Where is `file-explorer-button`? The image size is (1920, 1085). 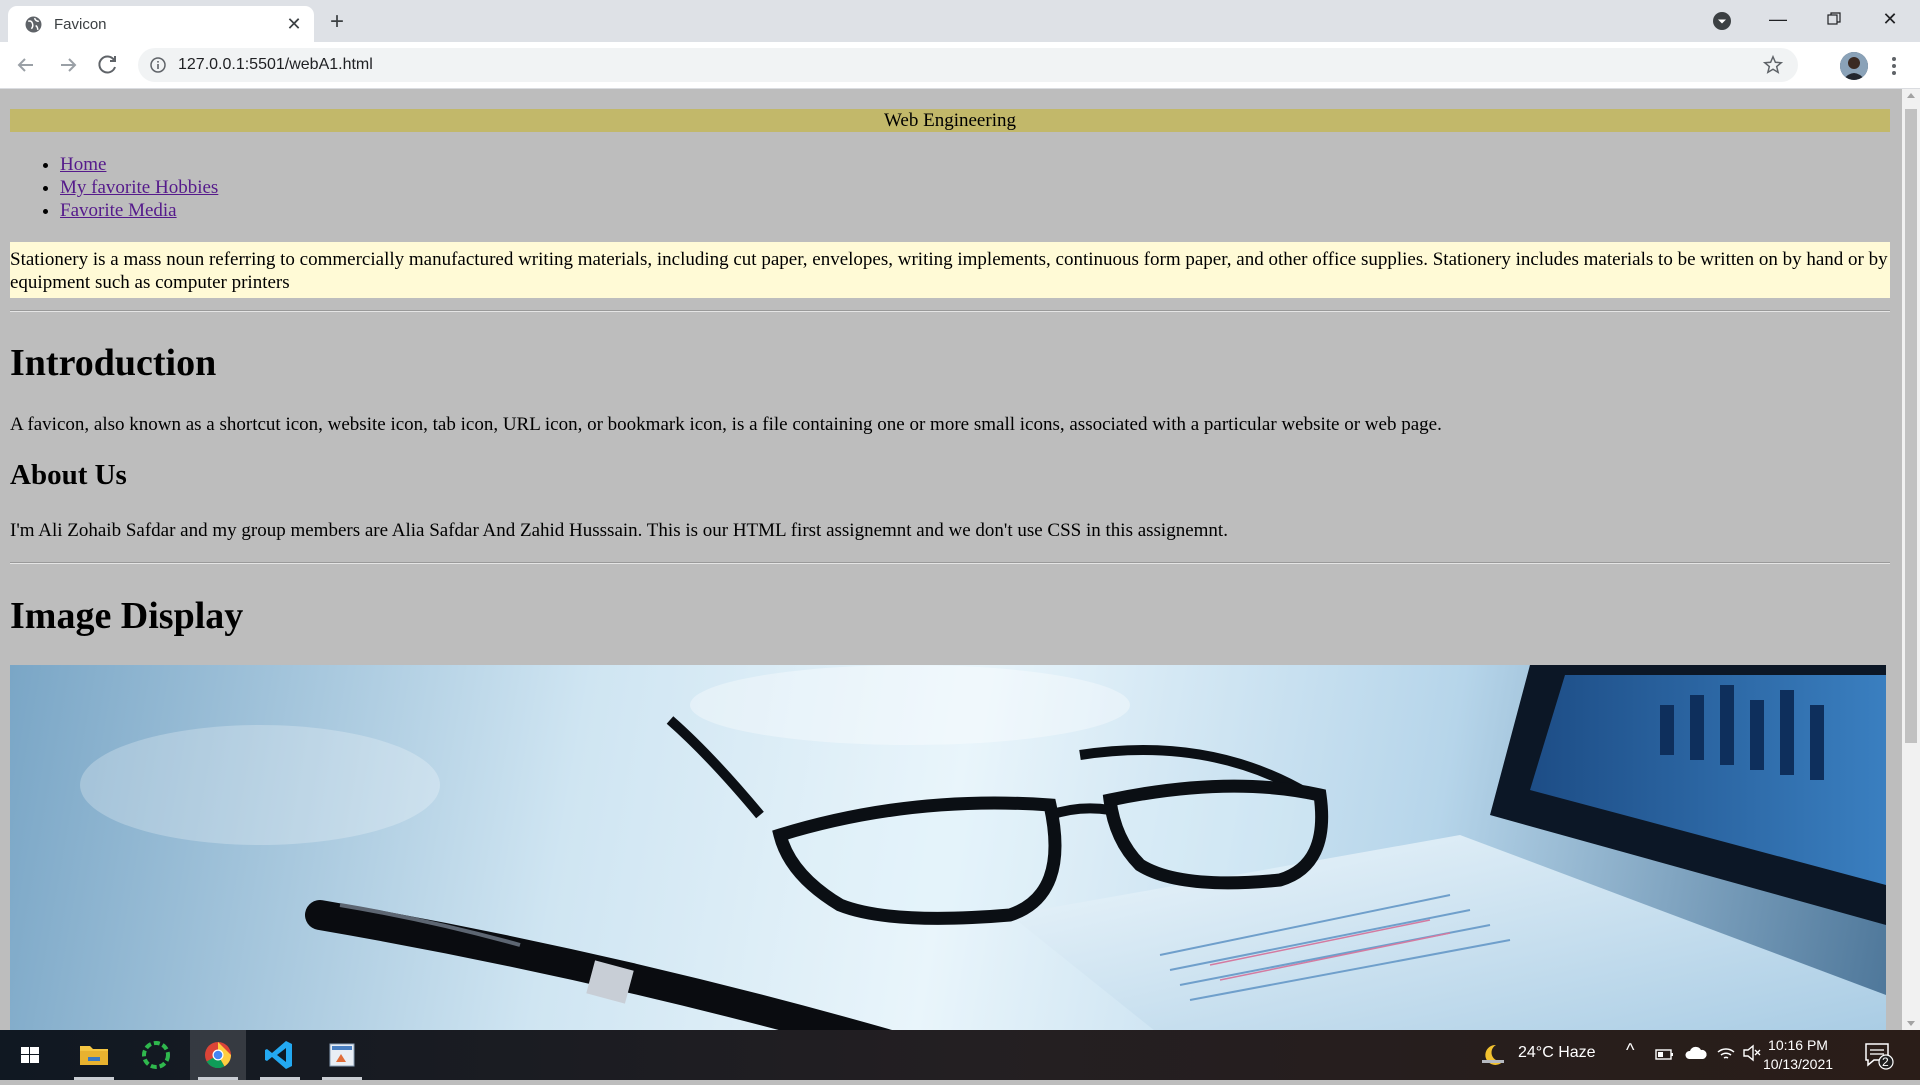
file-explorer-button is located at coordinates (94, 1055).